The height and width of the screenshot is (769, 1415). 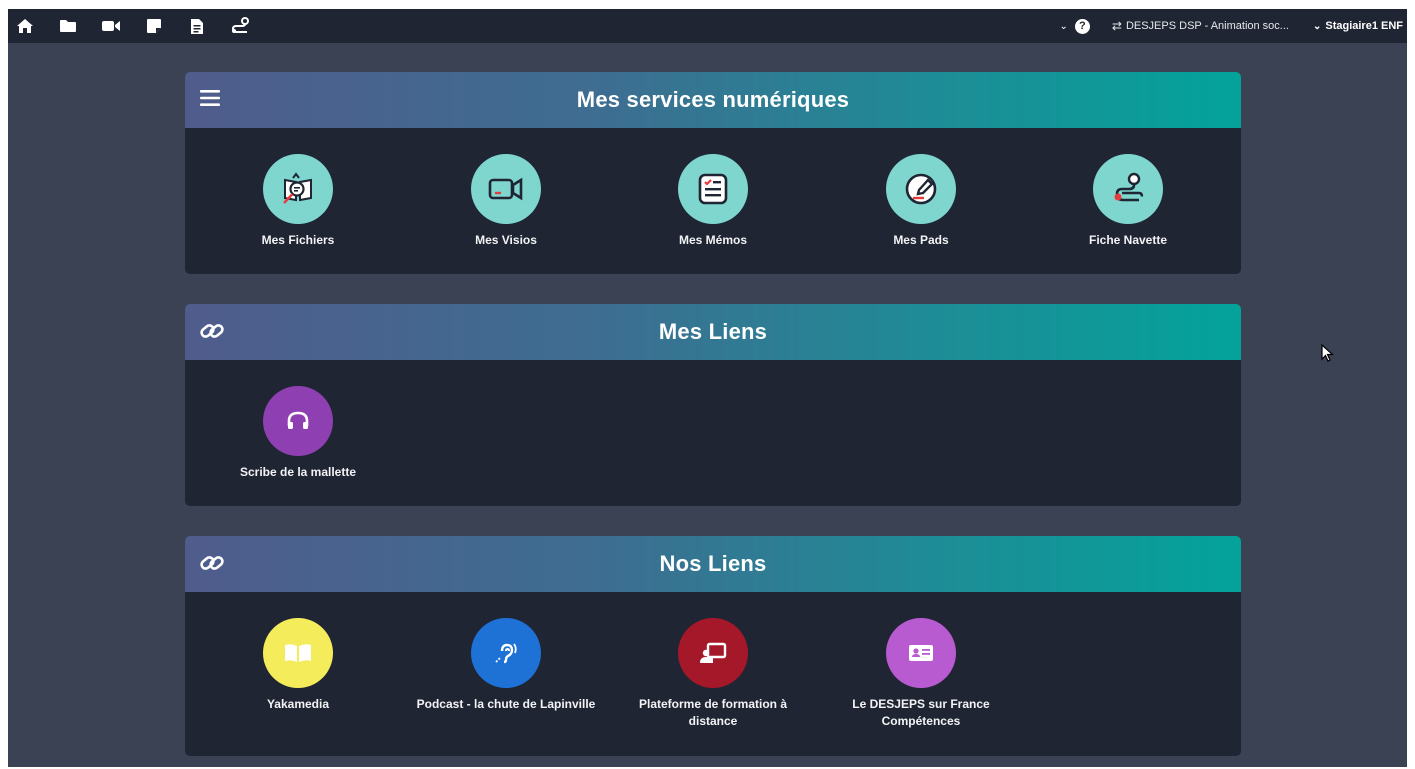 What do you see at coordinates (298, 653) in the screenshot?
I see `book-open-icon` at bounding box center [298, 653].